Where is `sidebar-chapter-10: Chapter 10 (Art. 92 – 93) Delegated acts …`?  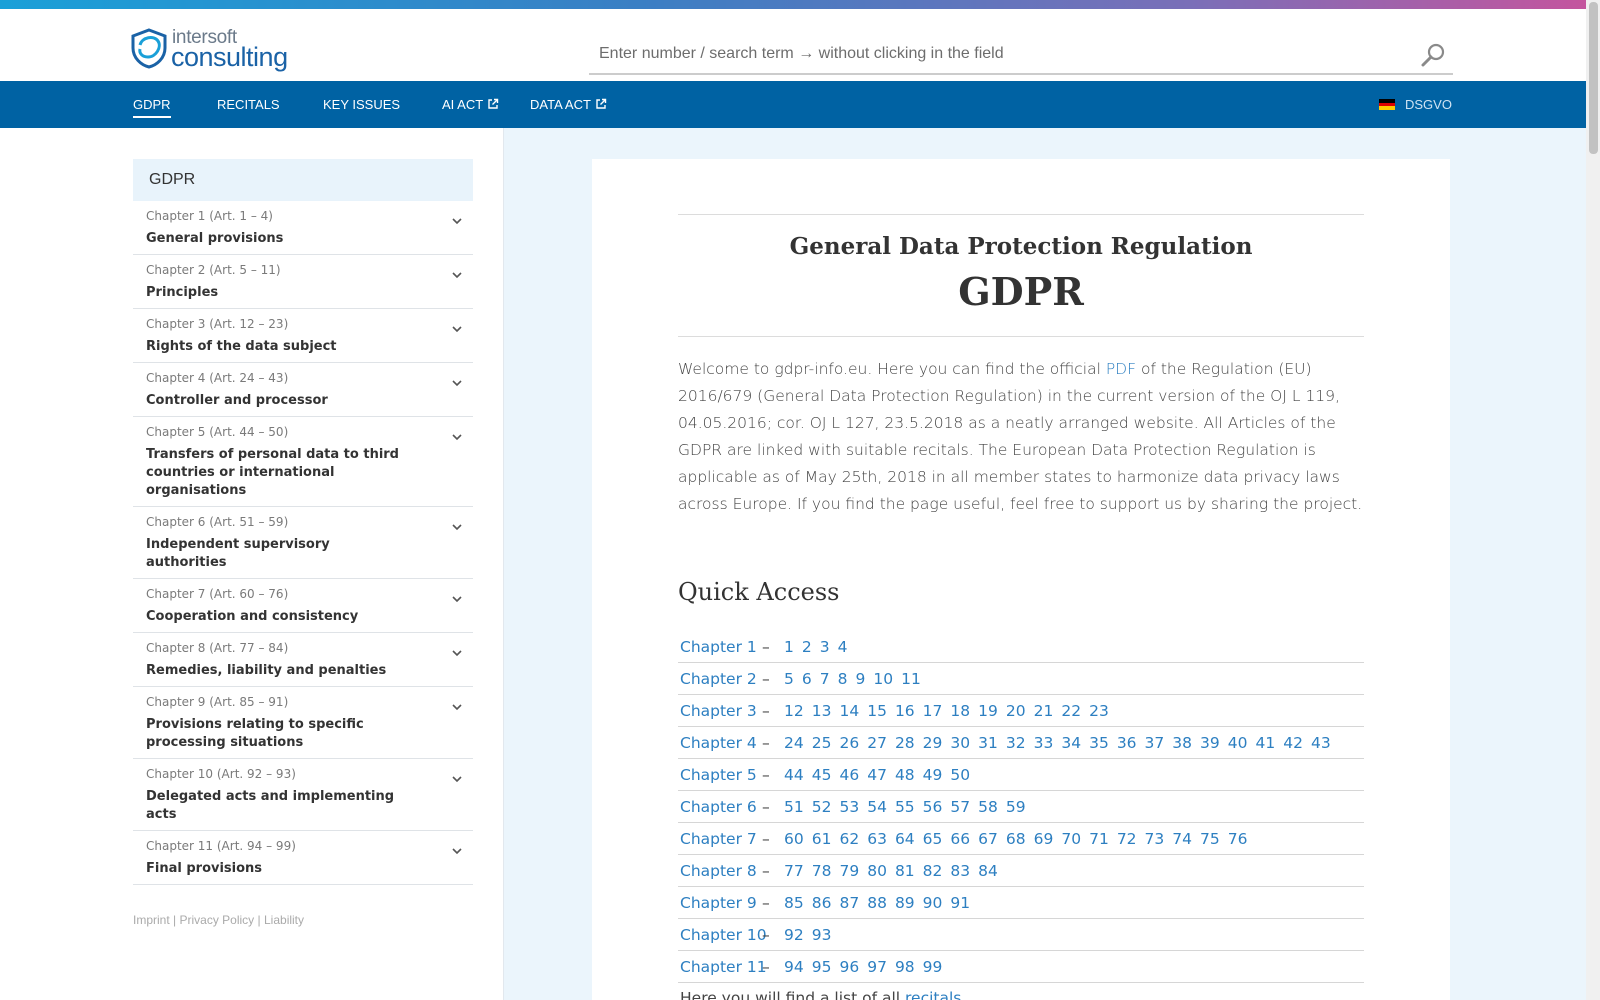 sidebar-chapter-10: Chapter 10 (Art. 92 – 93) Delegated acts … is located at coordinates (303, 795).